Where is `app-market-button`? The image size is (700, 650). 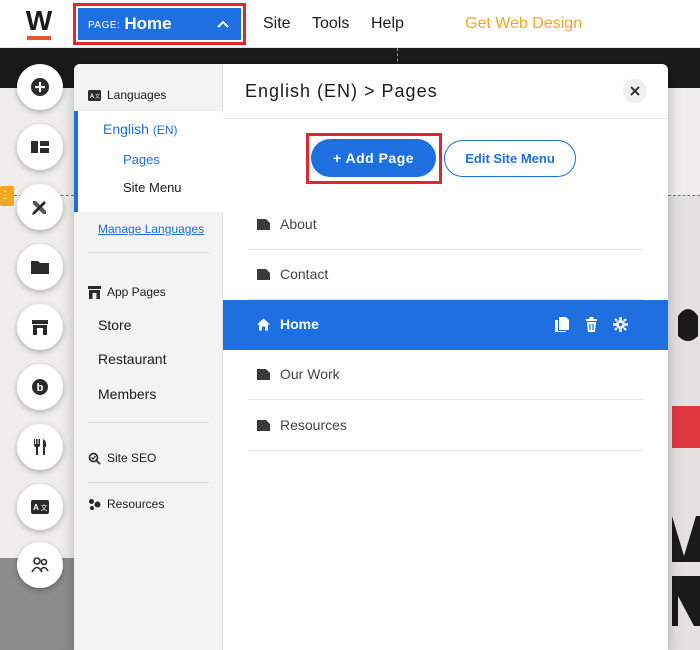
app-market-button is located at coordinates (40, 327).